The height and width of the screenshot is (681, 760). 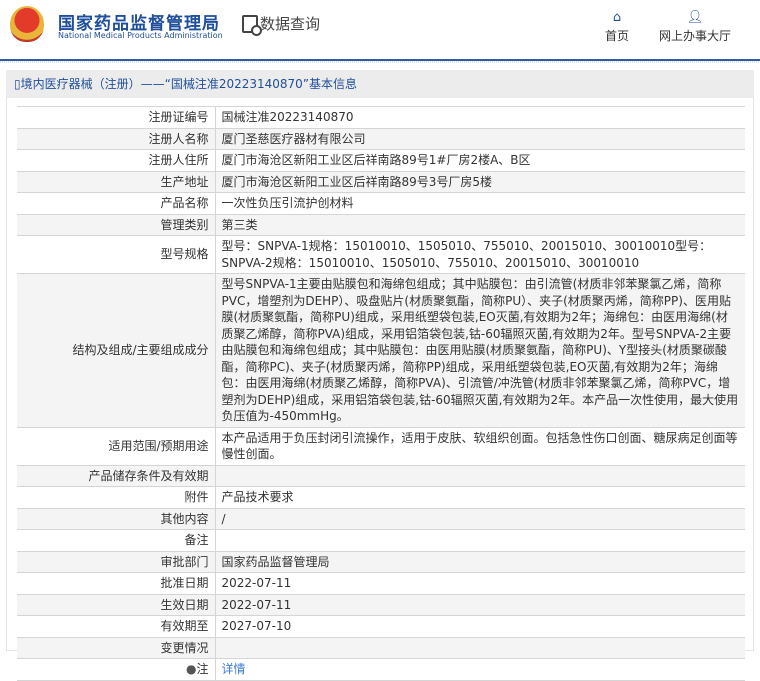 I want to click on row-label: 备注, so click(x=116, y=540).